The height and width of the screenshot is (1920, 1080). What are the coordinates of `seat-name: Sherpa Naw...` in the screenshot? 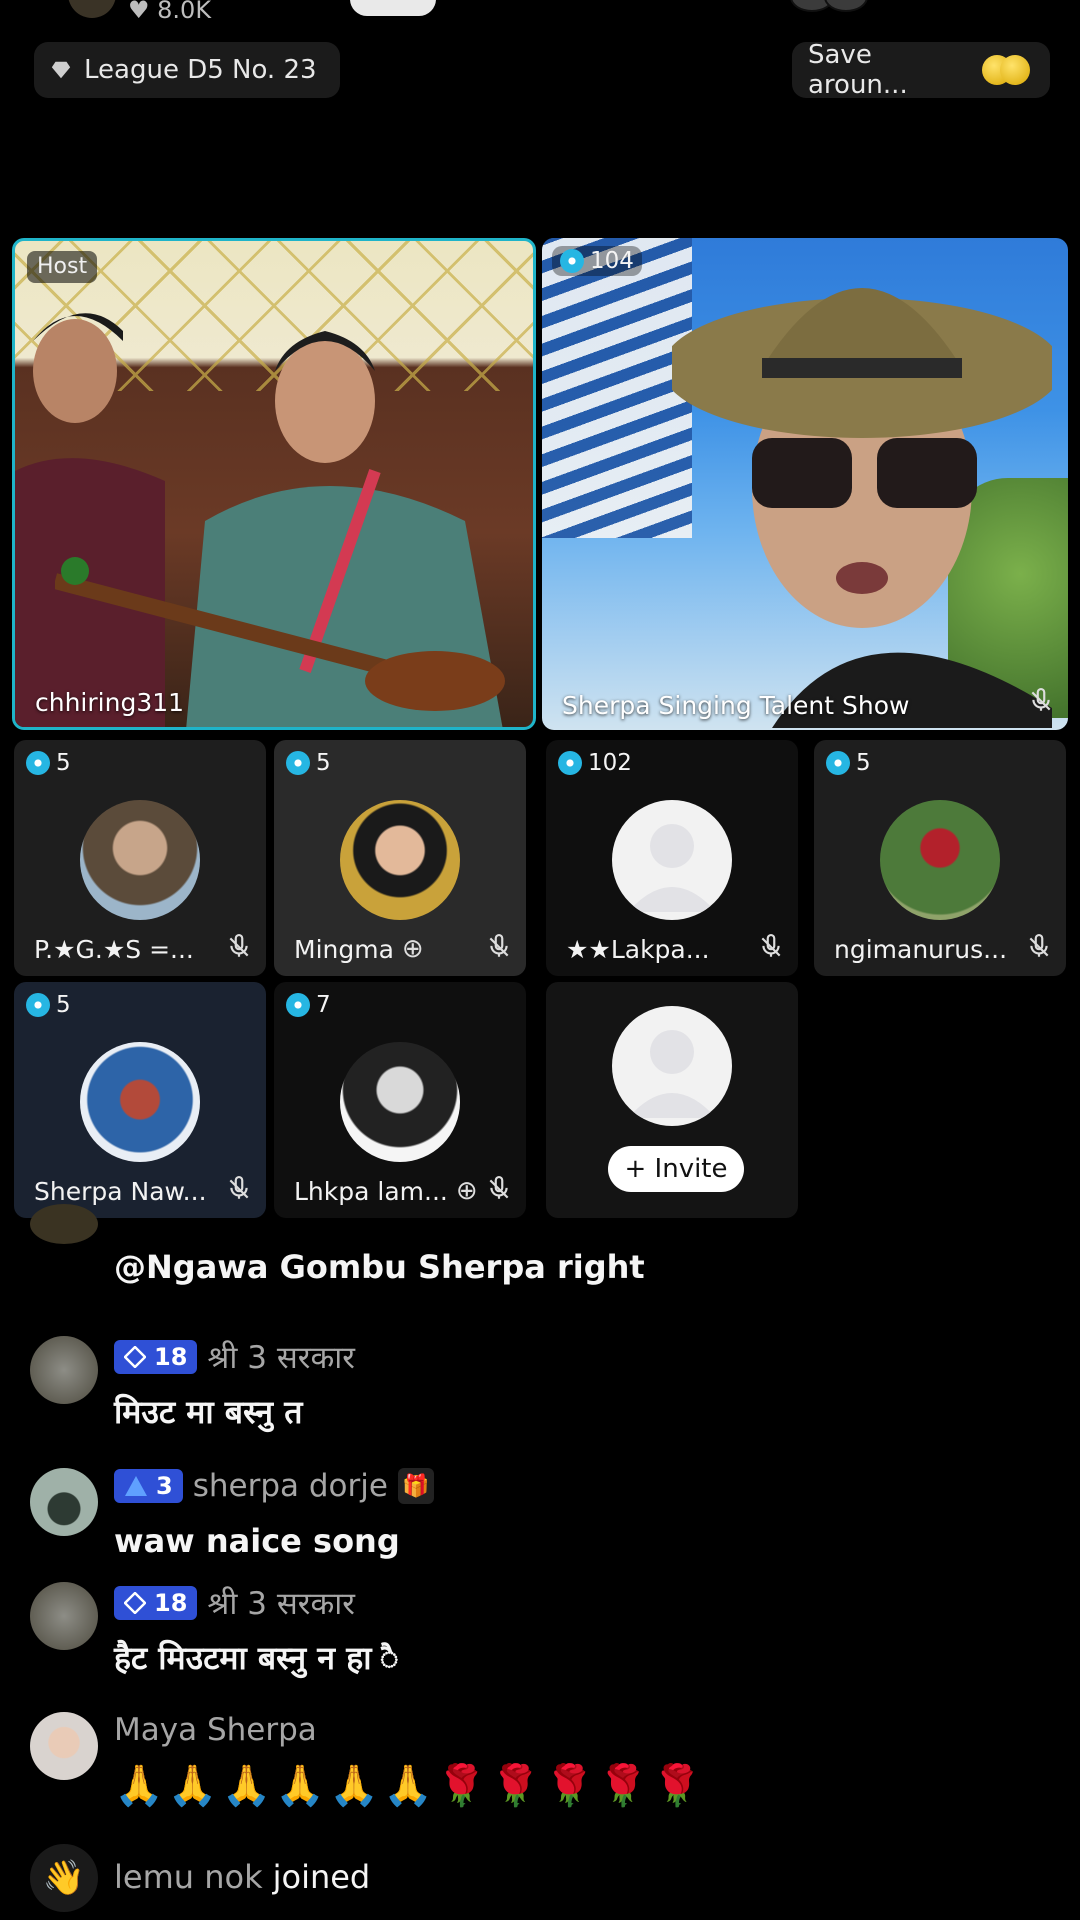 It's located at (120, 1191).